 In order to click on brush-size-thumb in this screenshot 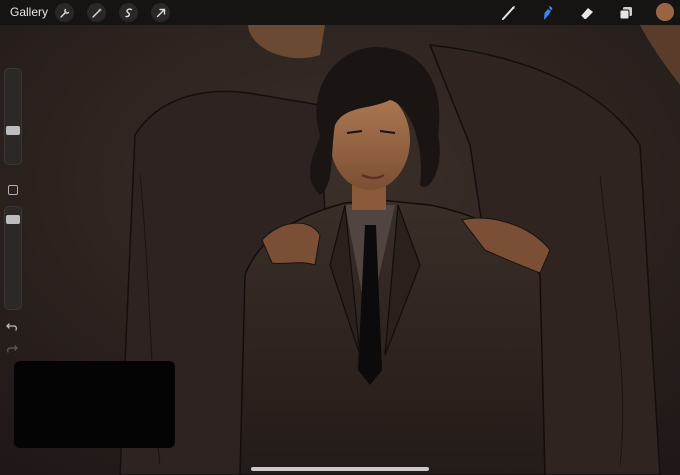, I will do `click(13, 130)`.